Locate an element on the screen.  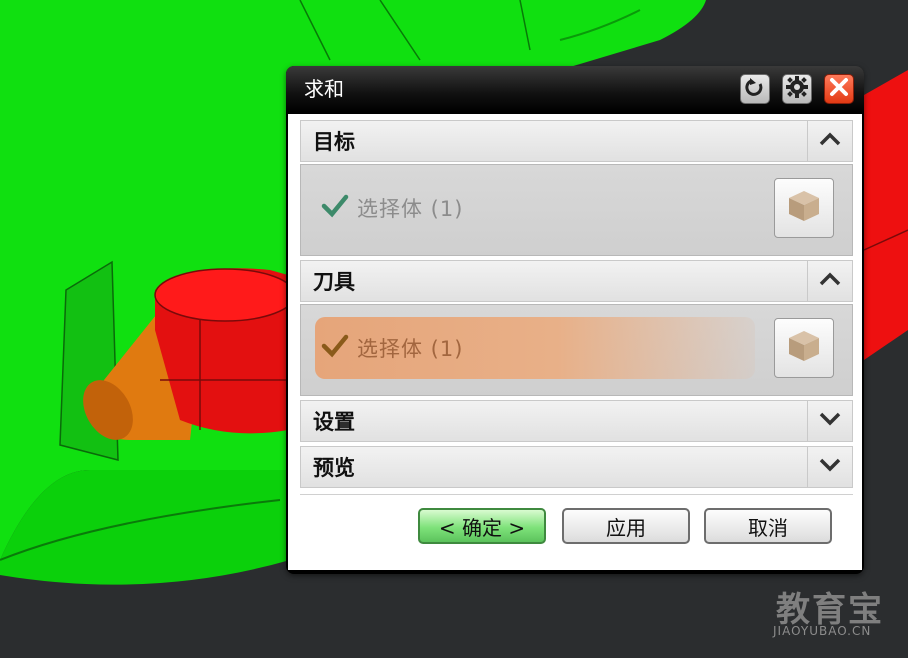
section-tool-content: 选择体 (1) is located at coordinates (576, 350).